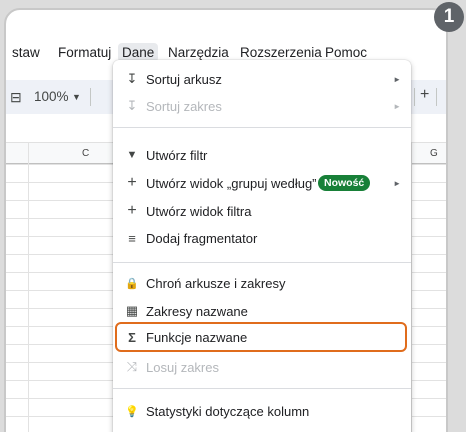 Image resolution: width=466 pixels, height=432 pixels. Describe the element at coordinates (199, 211) in the screenshot. I see `menu-item-label: Utwórz widok filtra` at that location.